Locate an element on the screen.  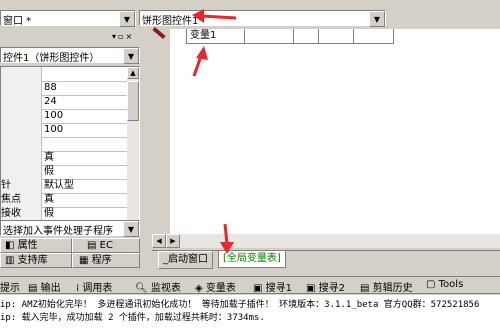
control-selector-combo: 饼形图控件1 ▼ is located at coordinates (262, 18).